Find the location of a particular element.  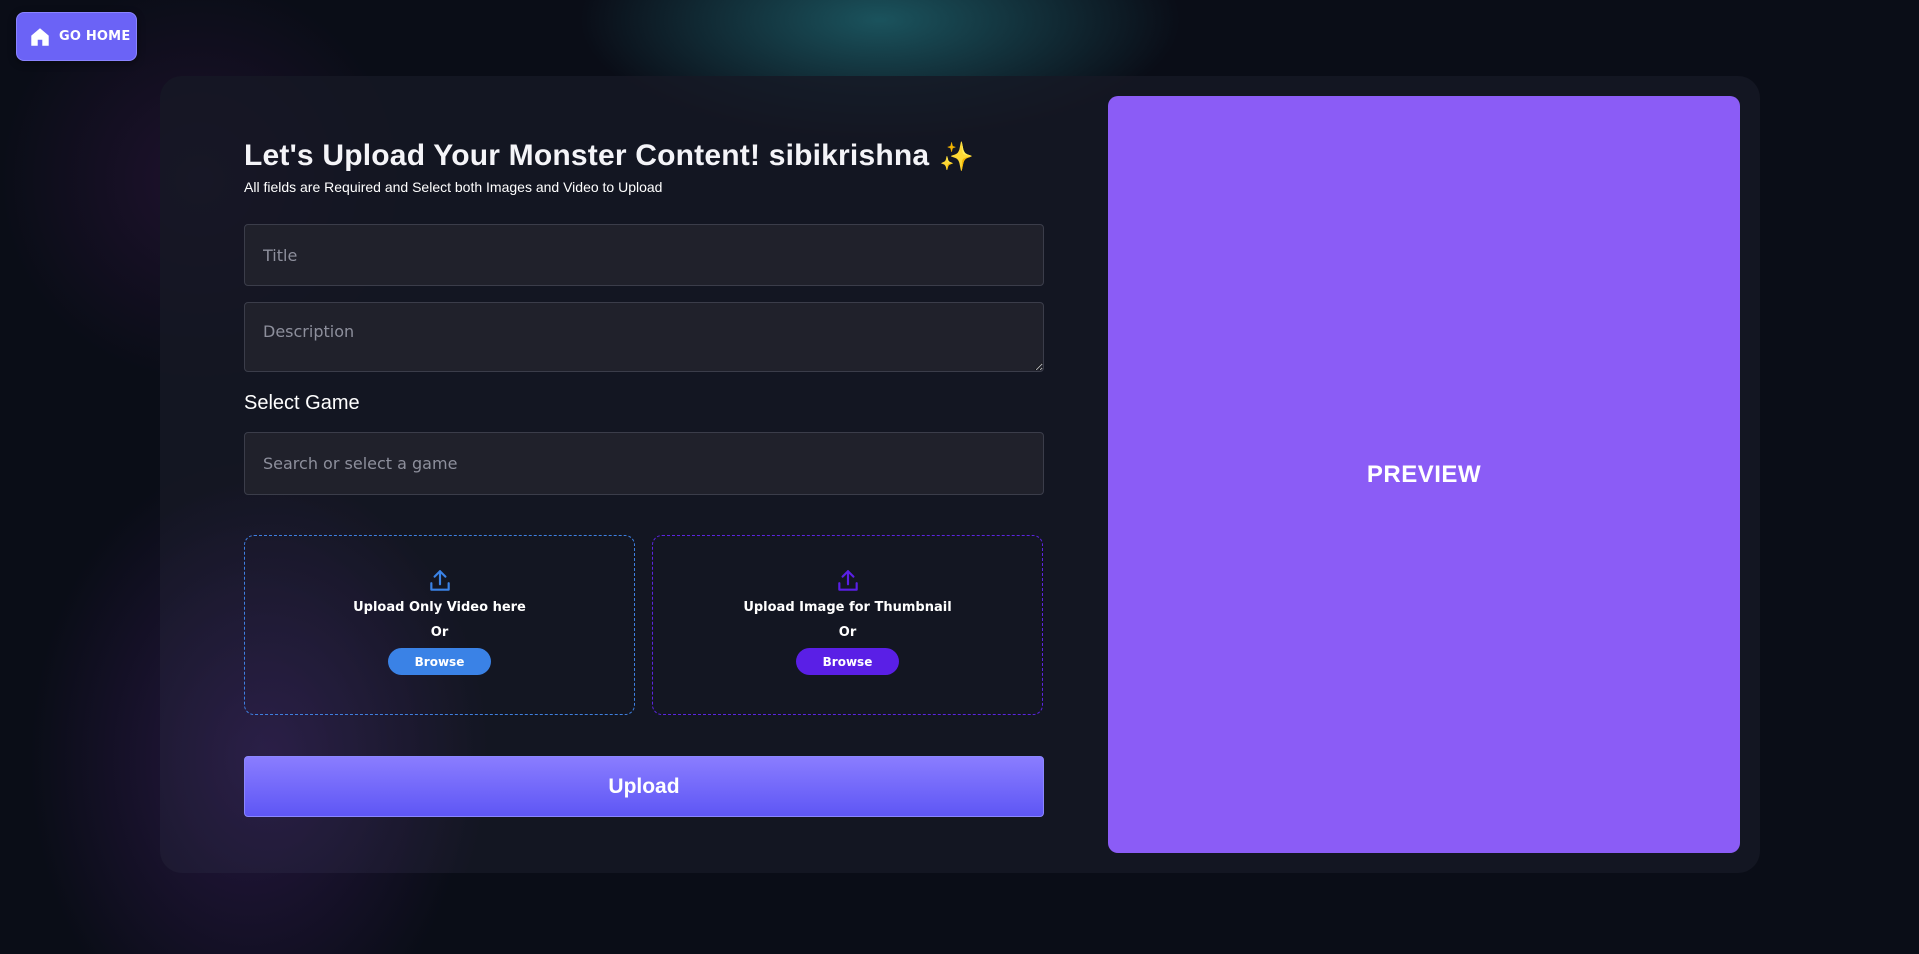

thumbnail-dropzone: Upload Image for Thumbnail Or Browse is located at coordinates (847, 625).